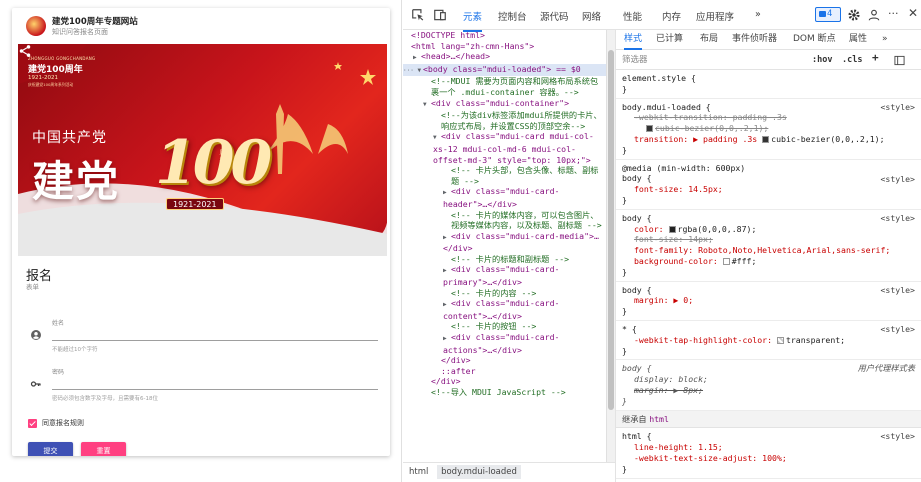 The height and width of the screenshot is (482, 921). What do you see at coordinates (440, 15) in the screenshot?
I see `device-toolbar-icon` at bounding box center [440, 15].